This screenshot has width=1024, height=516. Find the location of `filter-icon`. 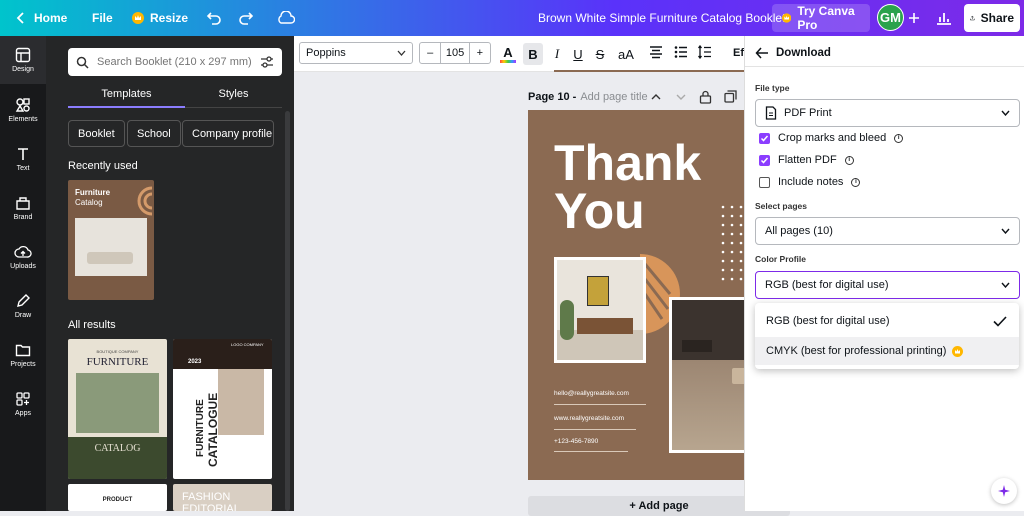

filter-icon is located at coordinates (267, 62).